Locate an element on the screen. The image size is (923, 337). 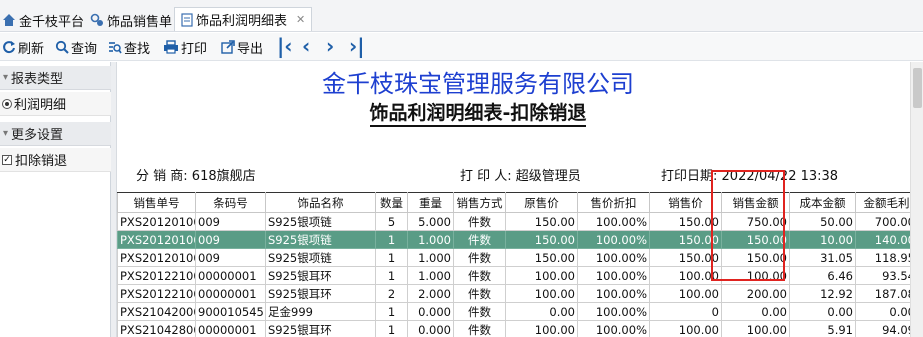
column-header: 销售方式 is located at coordinates (479, 202).